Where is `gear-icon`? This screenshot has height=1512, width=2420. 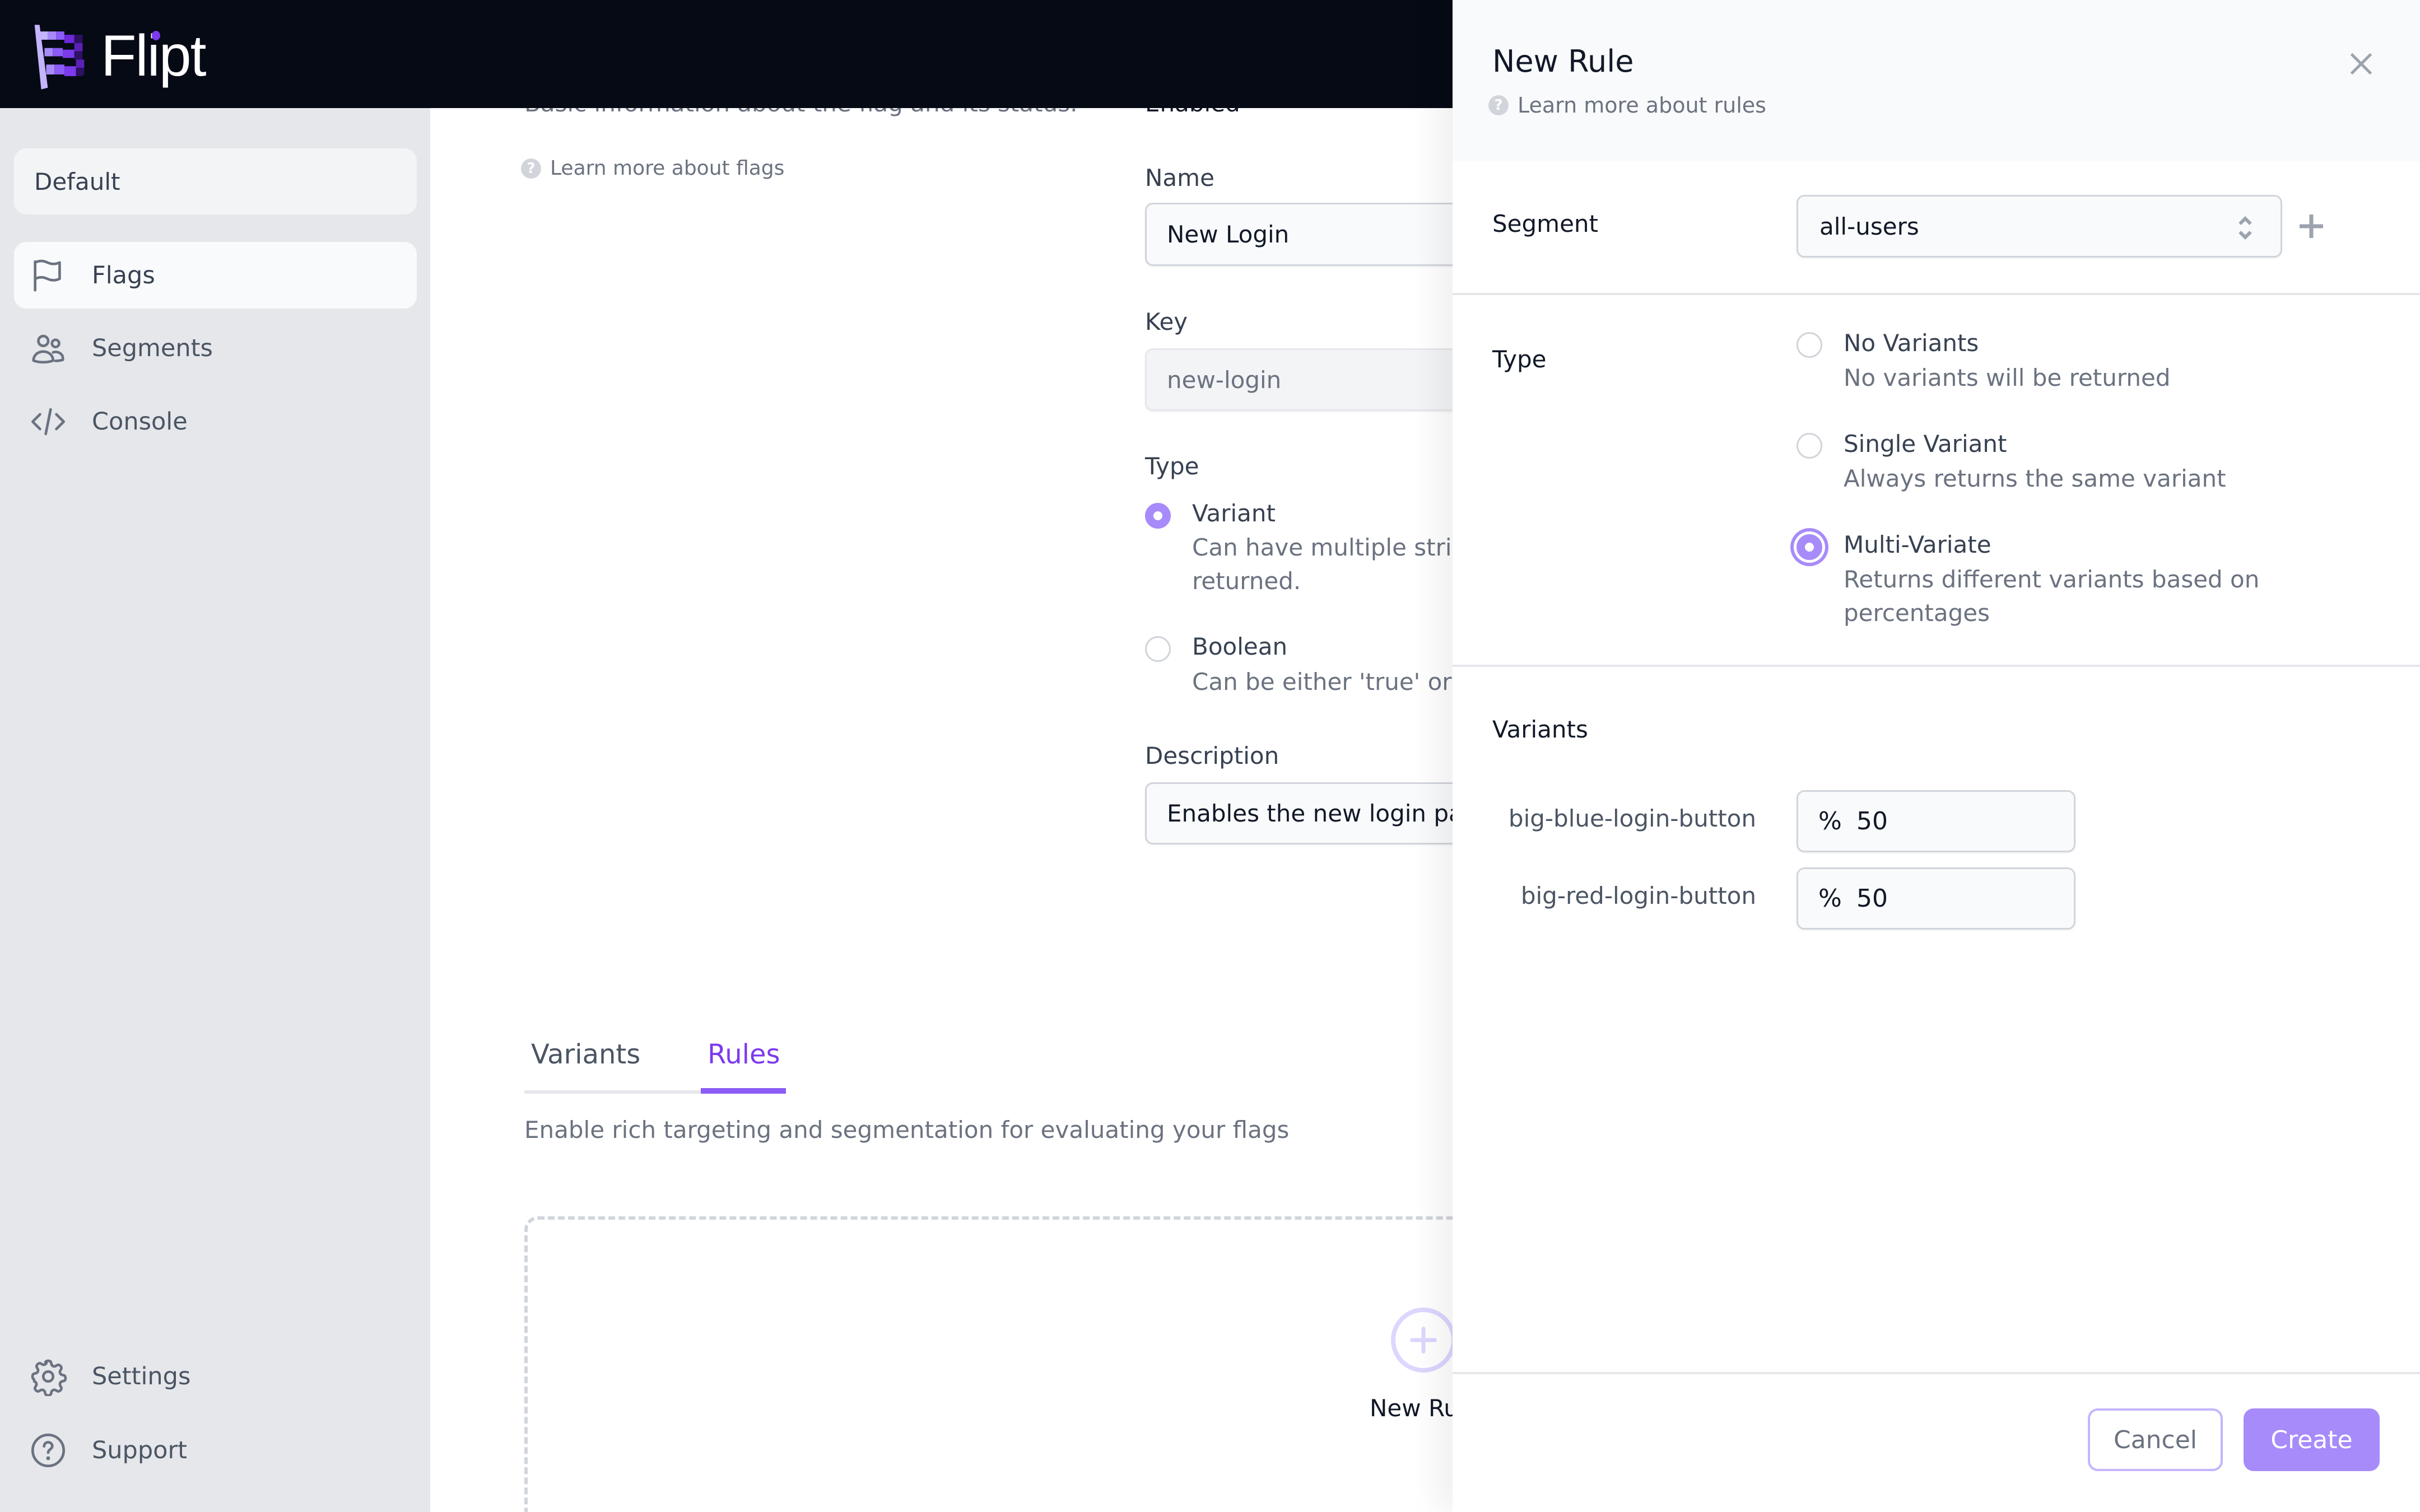
gear-icon is located at coordinates (48, 1376).